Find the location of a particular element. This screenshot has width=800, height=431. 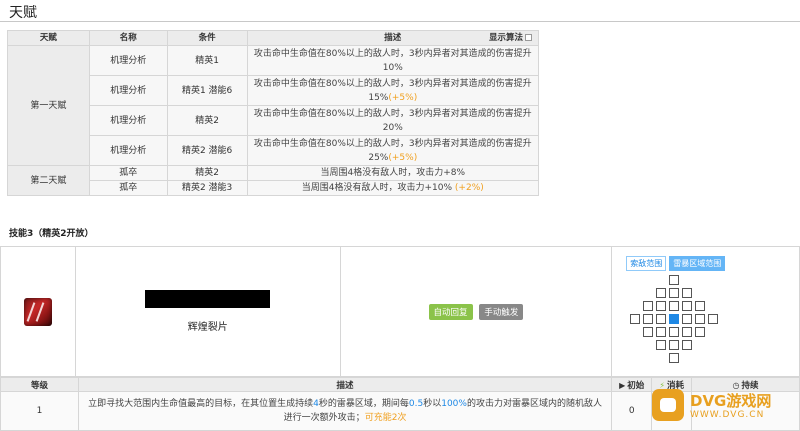

talent-condition: 精英1 潜能6 is located at coordinates (207, 90).